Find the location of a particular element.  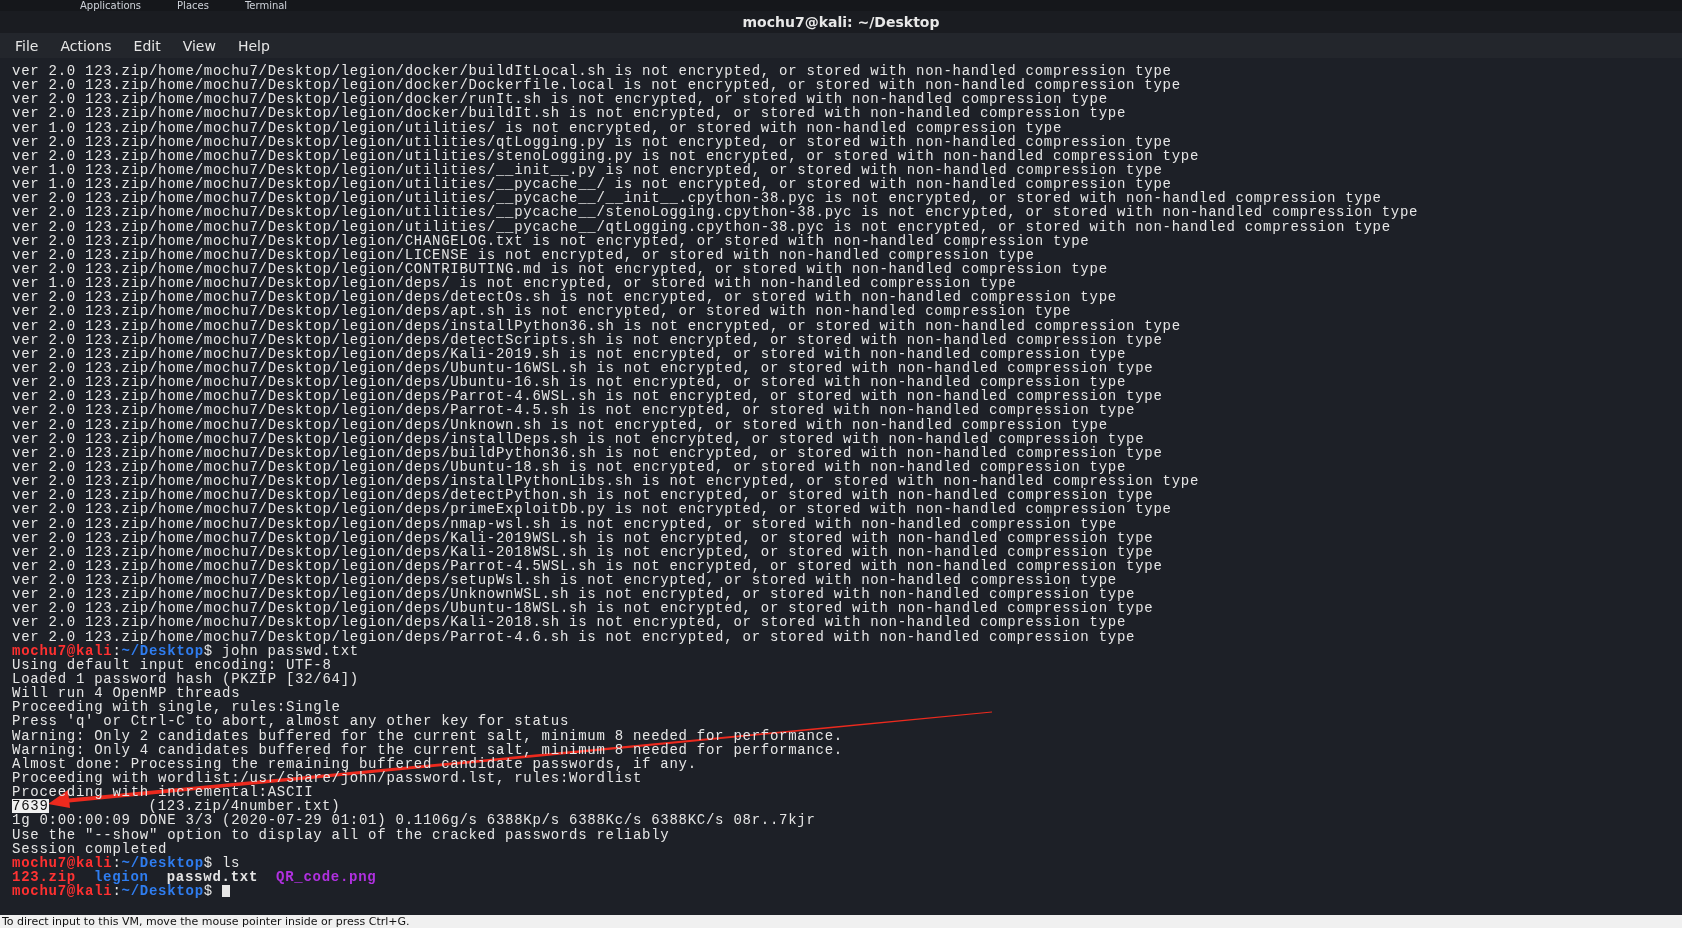

terminal-line: ver 2.0 123.zip/home/mochu7/Desktop/legion/deps/primeExploitDb.py is not encrypted, or stored with non-handled compression type is located at coordinates (592, 509).